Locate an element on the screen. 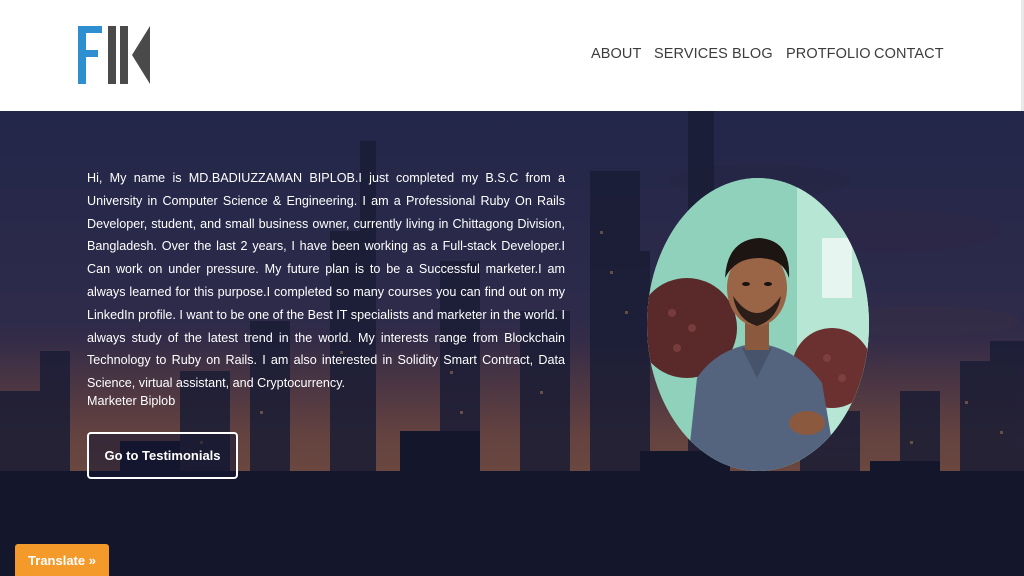 Image resolution: width=1024 pixels, height=576 pixels. nav-protfolio: PROTFOLIO is located at coordinates (828, 54).